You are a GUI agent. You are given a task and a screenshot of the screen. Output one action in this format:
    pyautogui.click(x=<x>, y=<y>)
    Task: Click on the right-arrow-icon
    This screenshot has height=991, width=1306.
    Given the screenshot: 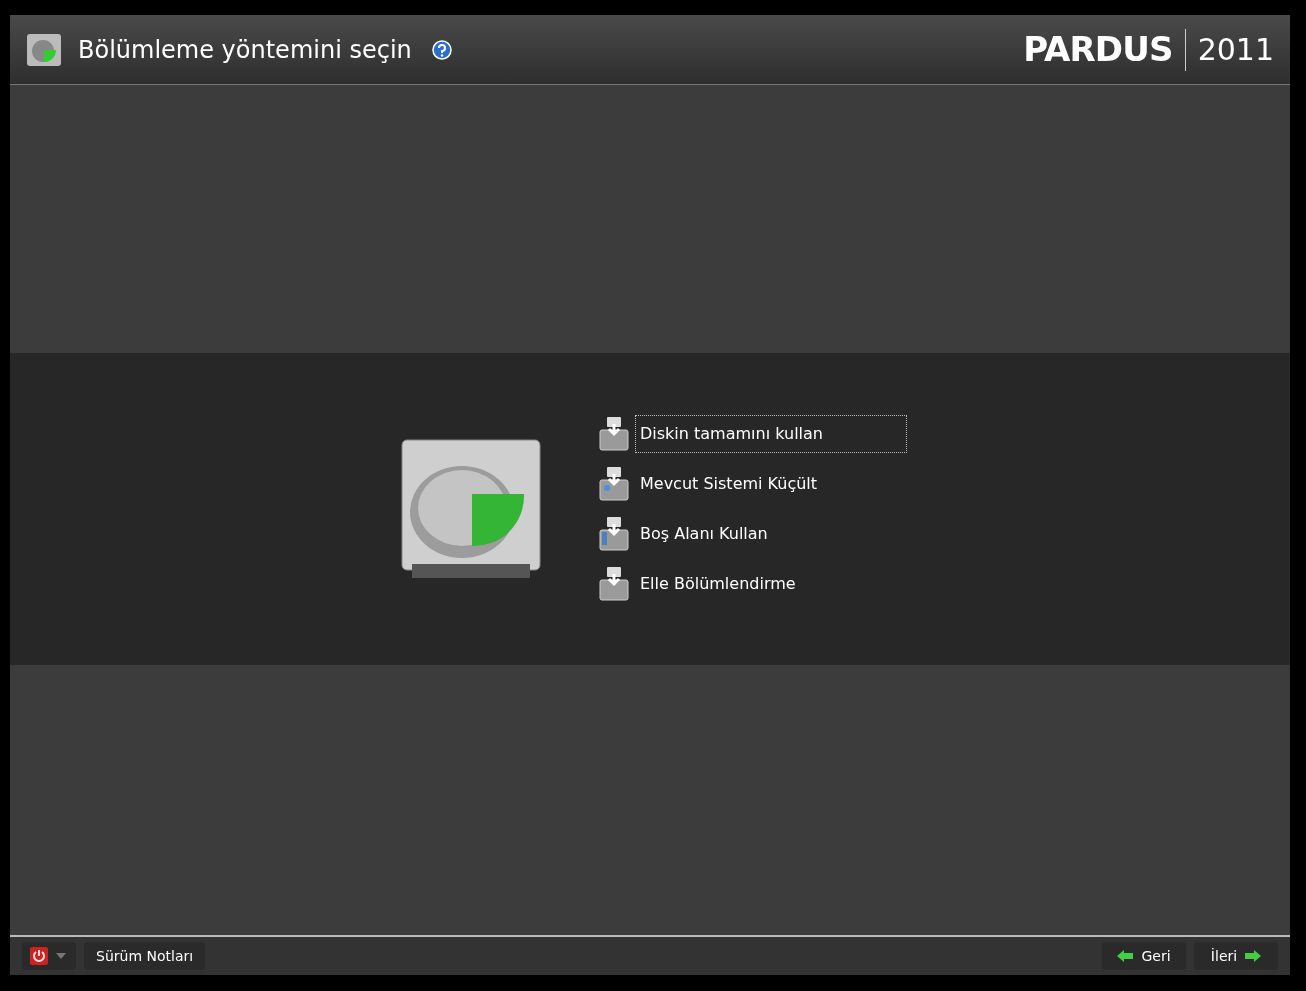 What is the action you would take?
    pyautogui.click(x=1253, y=956)
    